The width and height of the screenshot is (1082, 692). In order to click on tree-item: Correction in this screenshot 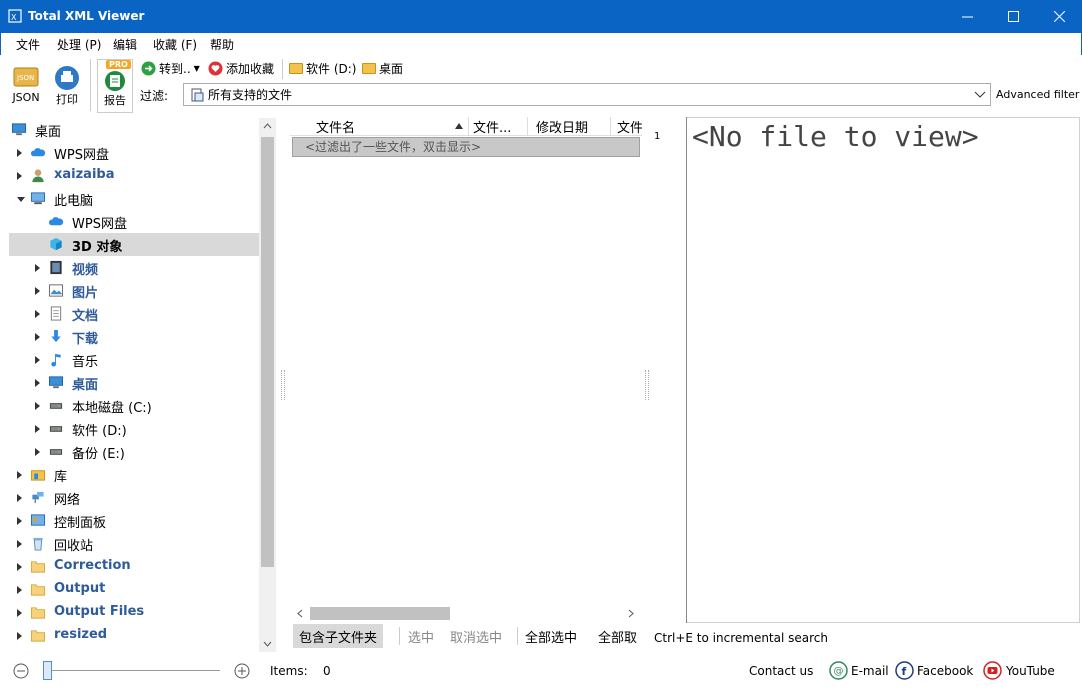, I will do `click(134, 566)`.